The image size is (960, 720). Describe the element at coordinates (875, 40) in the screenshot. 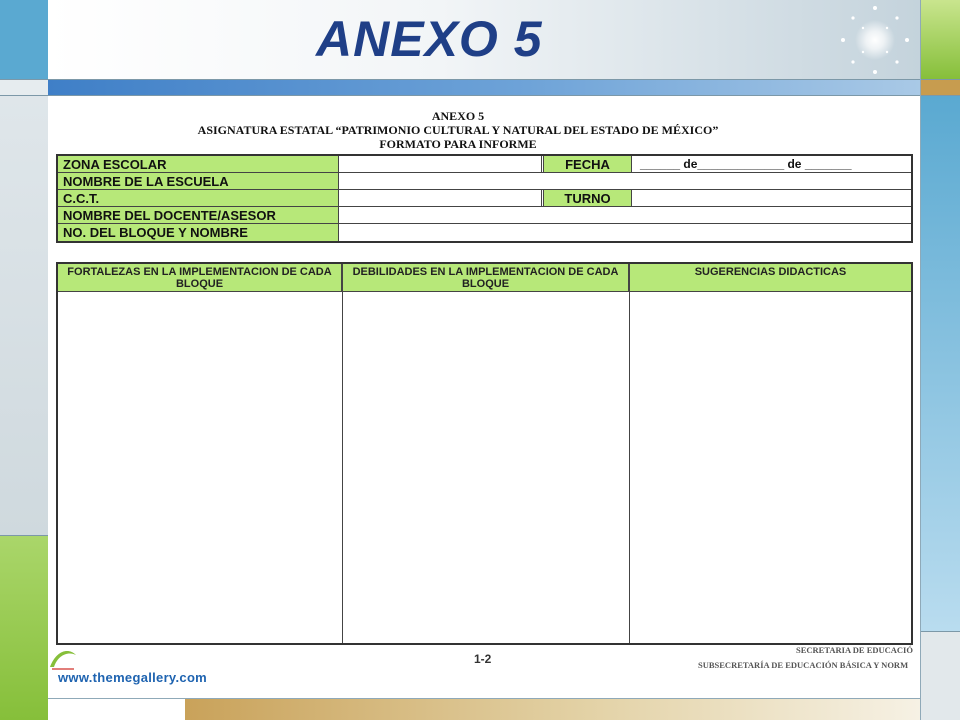

I see `sparkle-star-icon` at that location.